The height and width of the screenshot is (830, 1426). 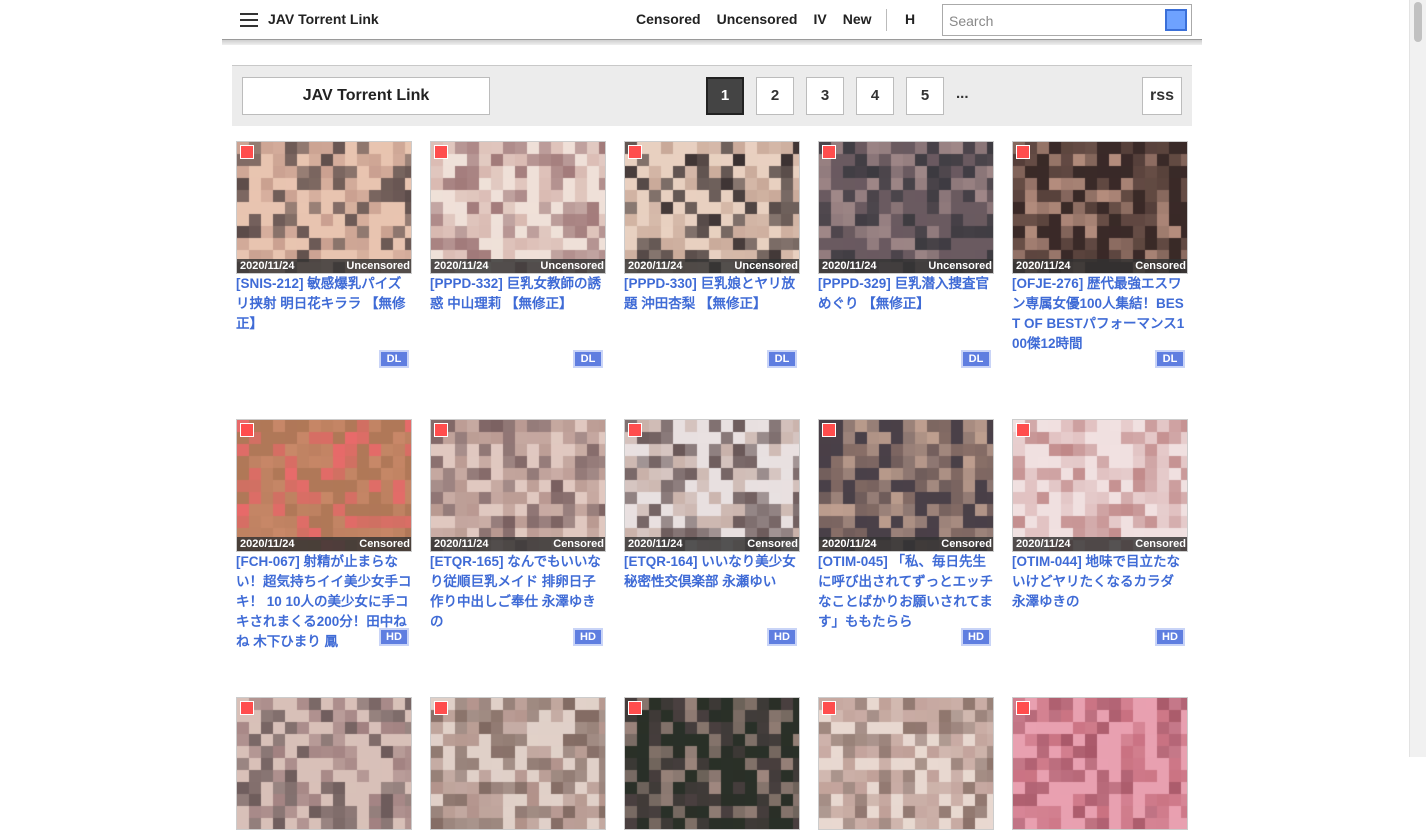 I want to click on page-3-button: 3, so click(x=825, y=96).